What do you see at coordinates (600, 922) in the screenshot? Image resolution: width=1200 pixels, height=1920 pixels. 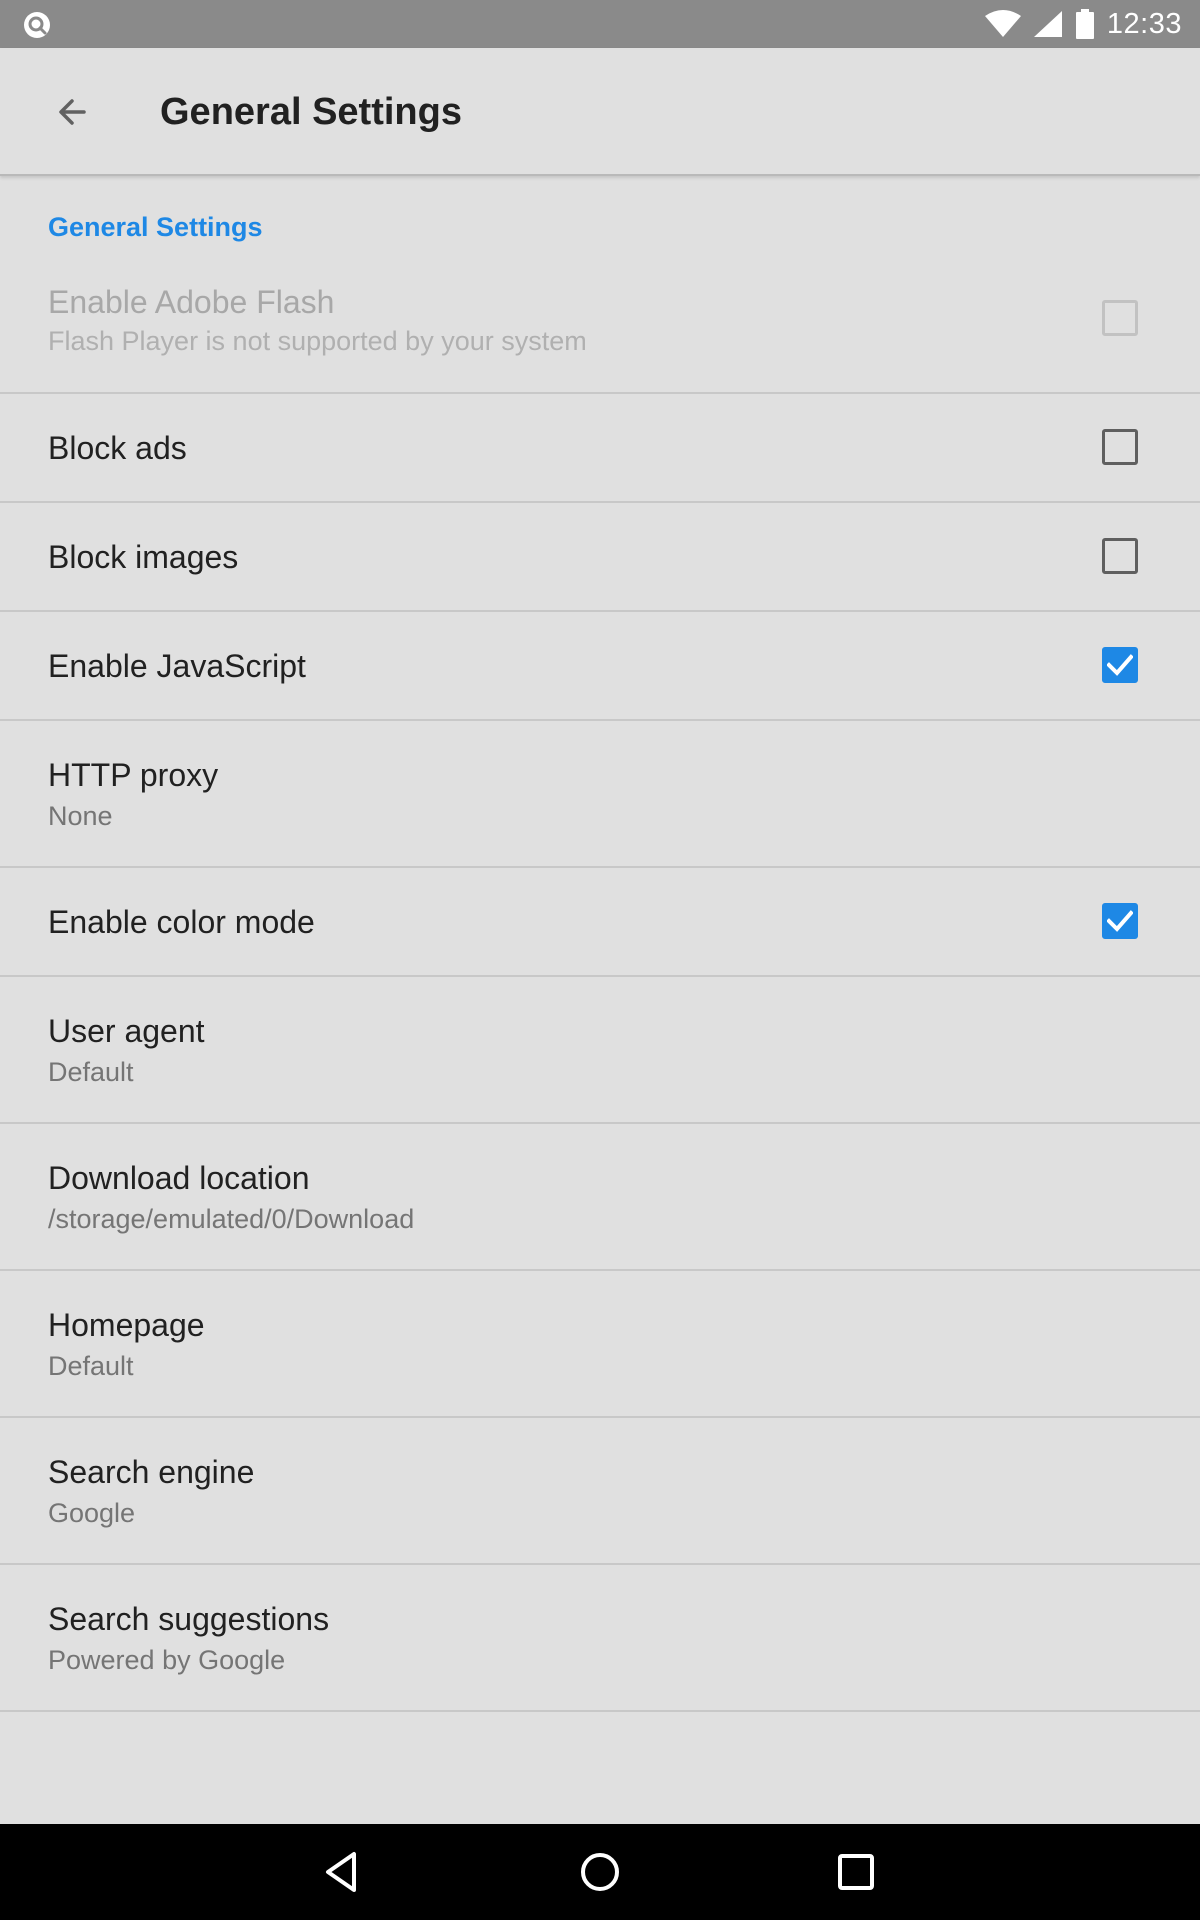 I see `pref-enable-color-mode: Enable color mode` at bounding box center [600, 922].